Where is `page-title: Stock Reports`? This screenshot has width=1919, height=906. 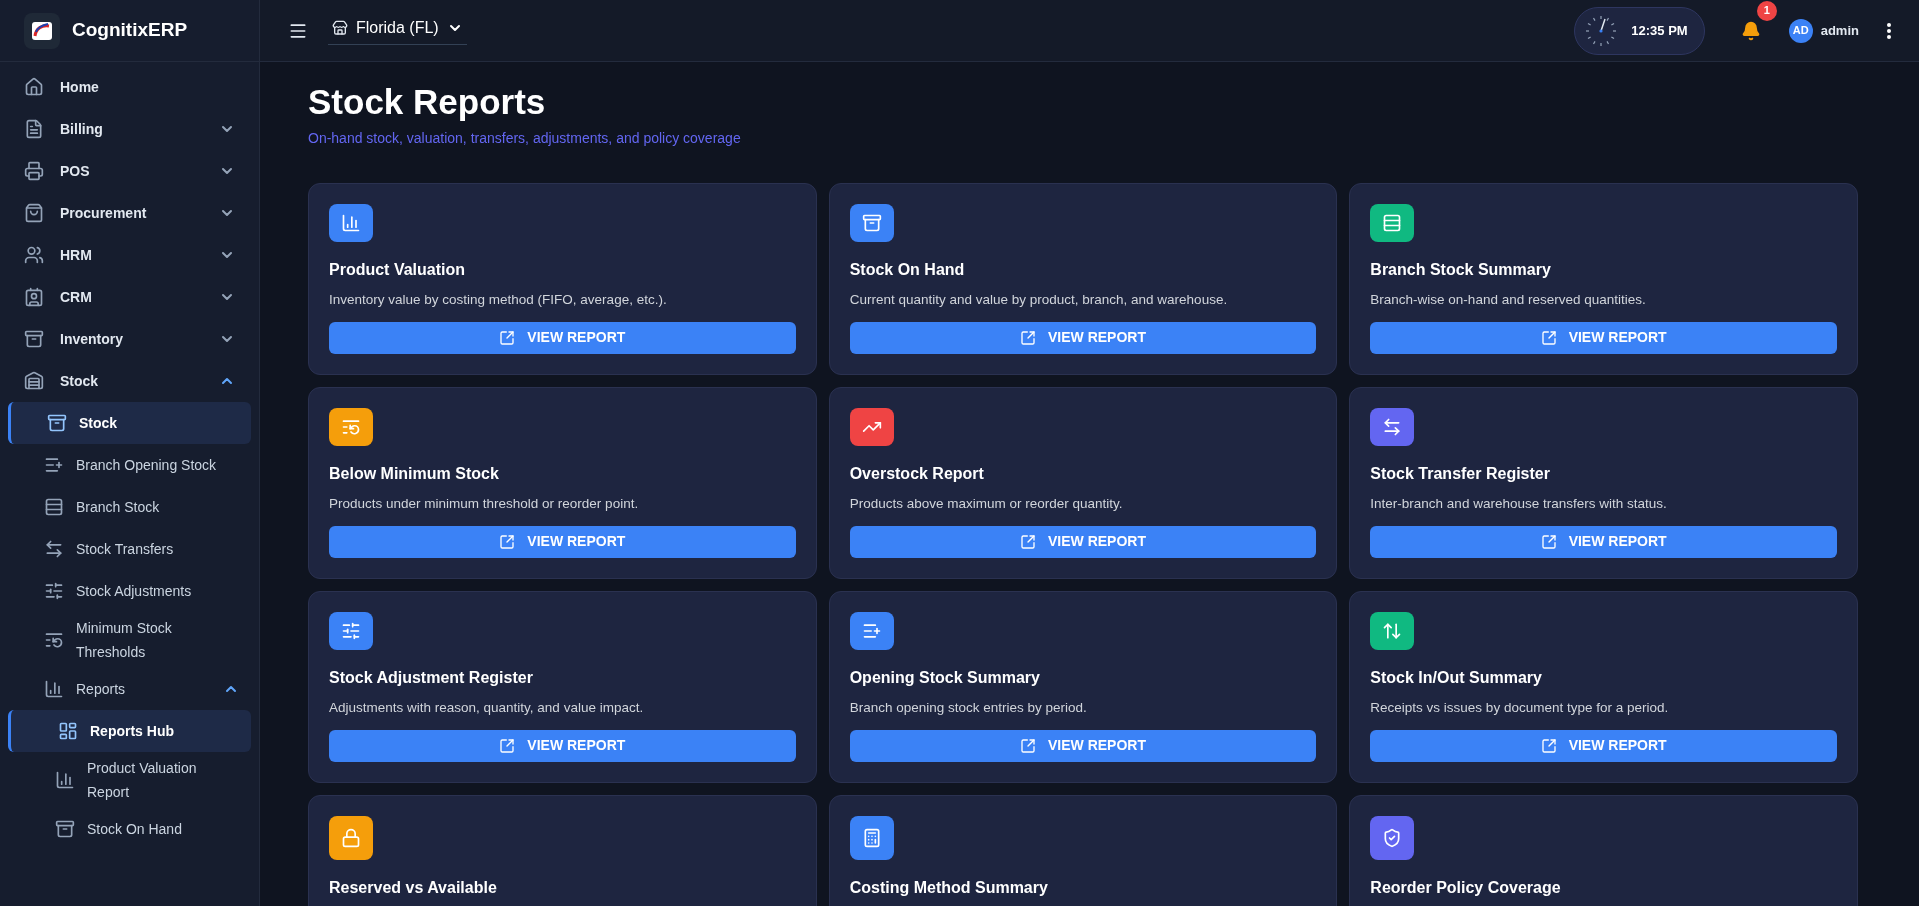
page-title: Stock Reports is located at coordinates (427, 102).